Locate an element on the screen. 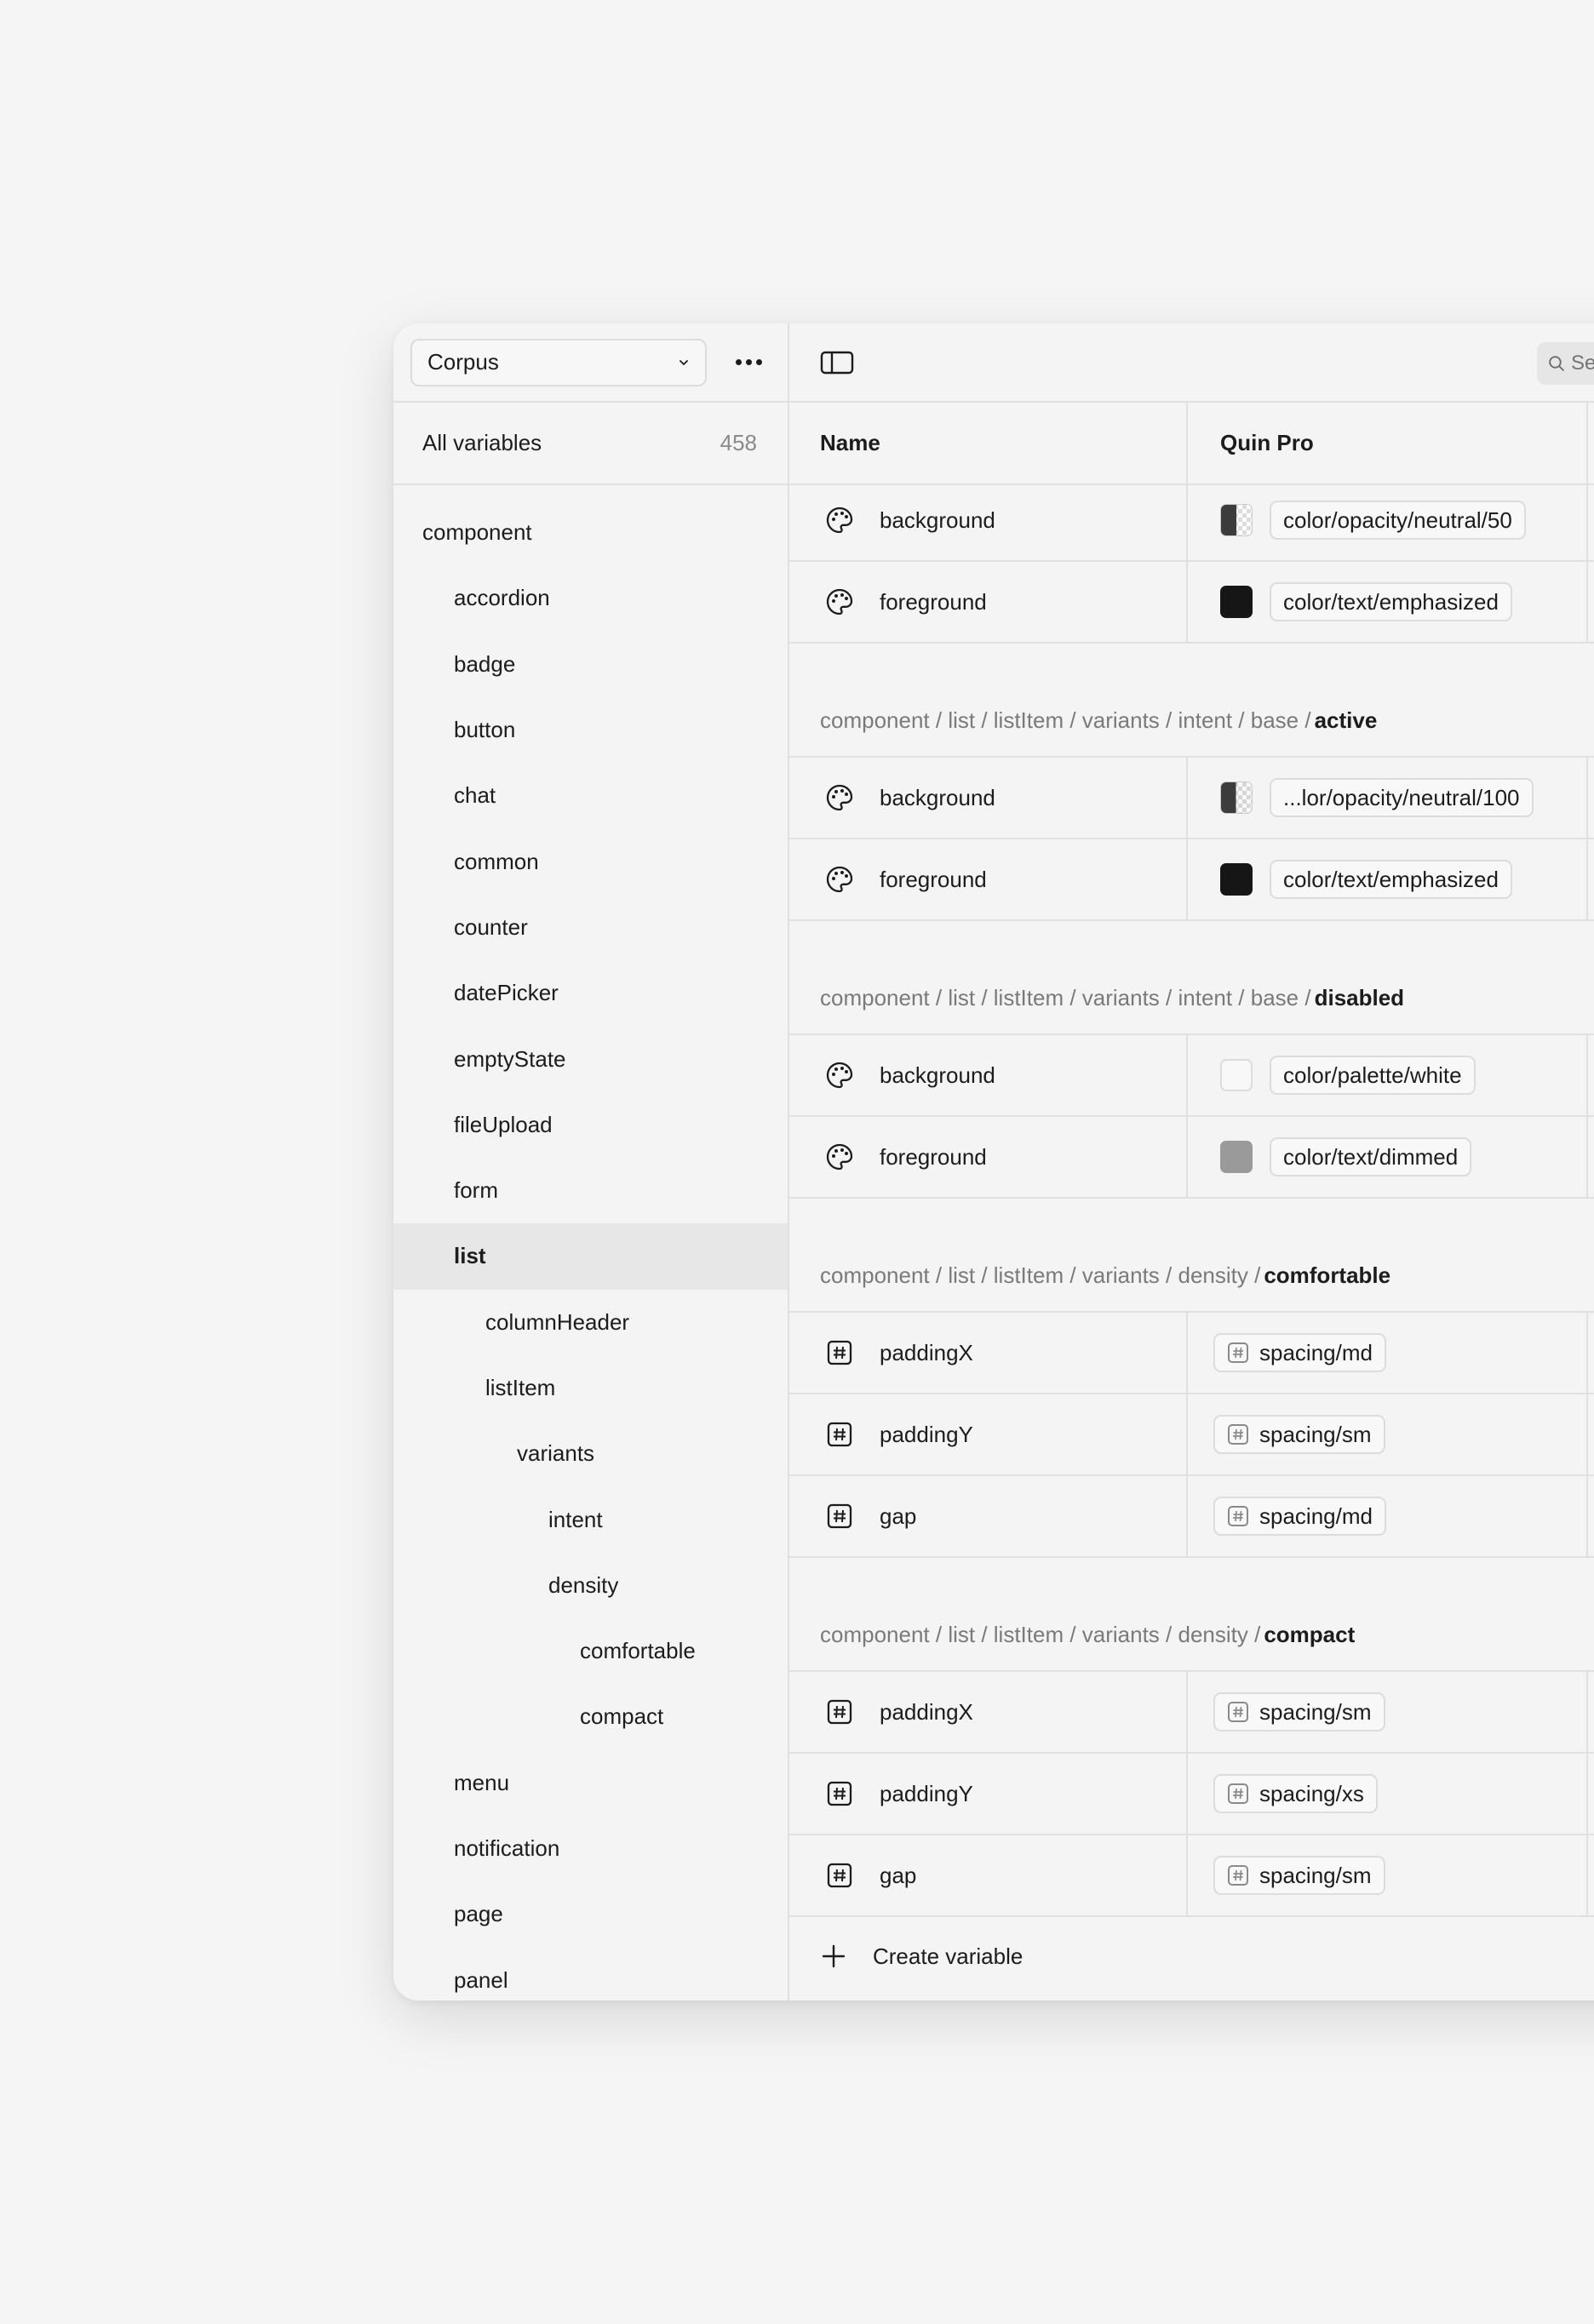  sidebar-item-columnHeader: columnHeader is located at coordinates (590, 1322).